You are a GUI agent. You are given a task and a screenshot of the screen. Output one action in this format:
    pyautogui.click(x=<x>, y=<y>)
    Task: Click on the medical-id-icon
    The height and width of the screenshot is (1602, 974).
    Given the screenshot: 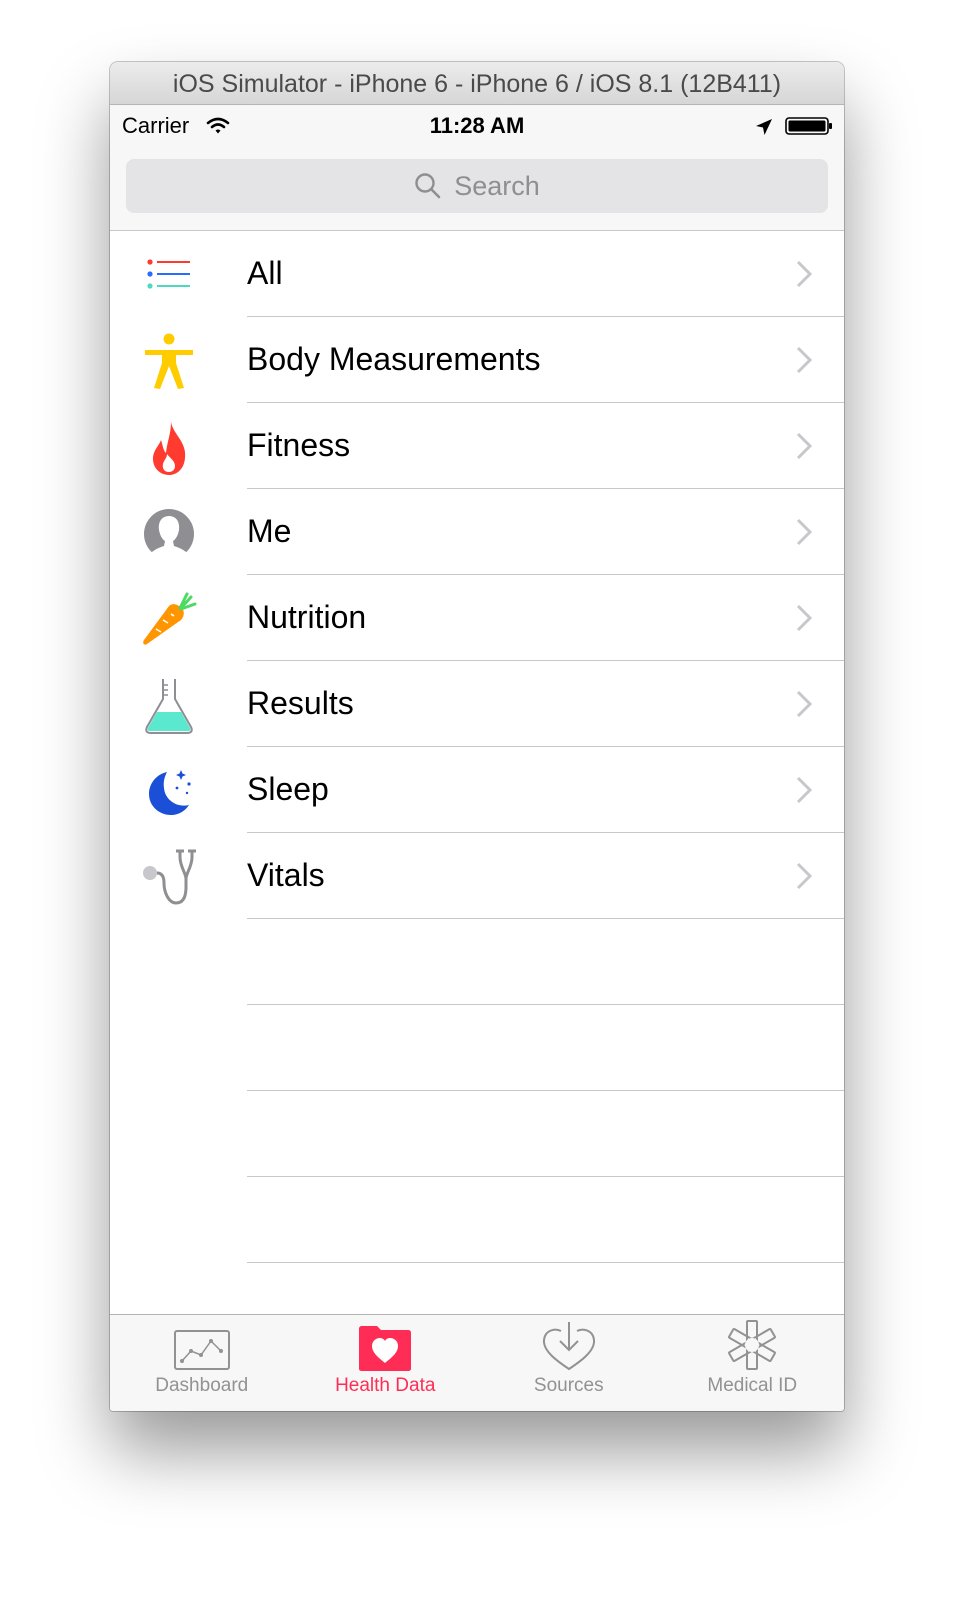 What is the action you would take?
    pyautogui.click(x=753, y=1345)
    